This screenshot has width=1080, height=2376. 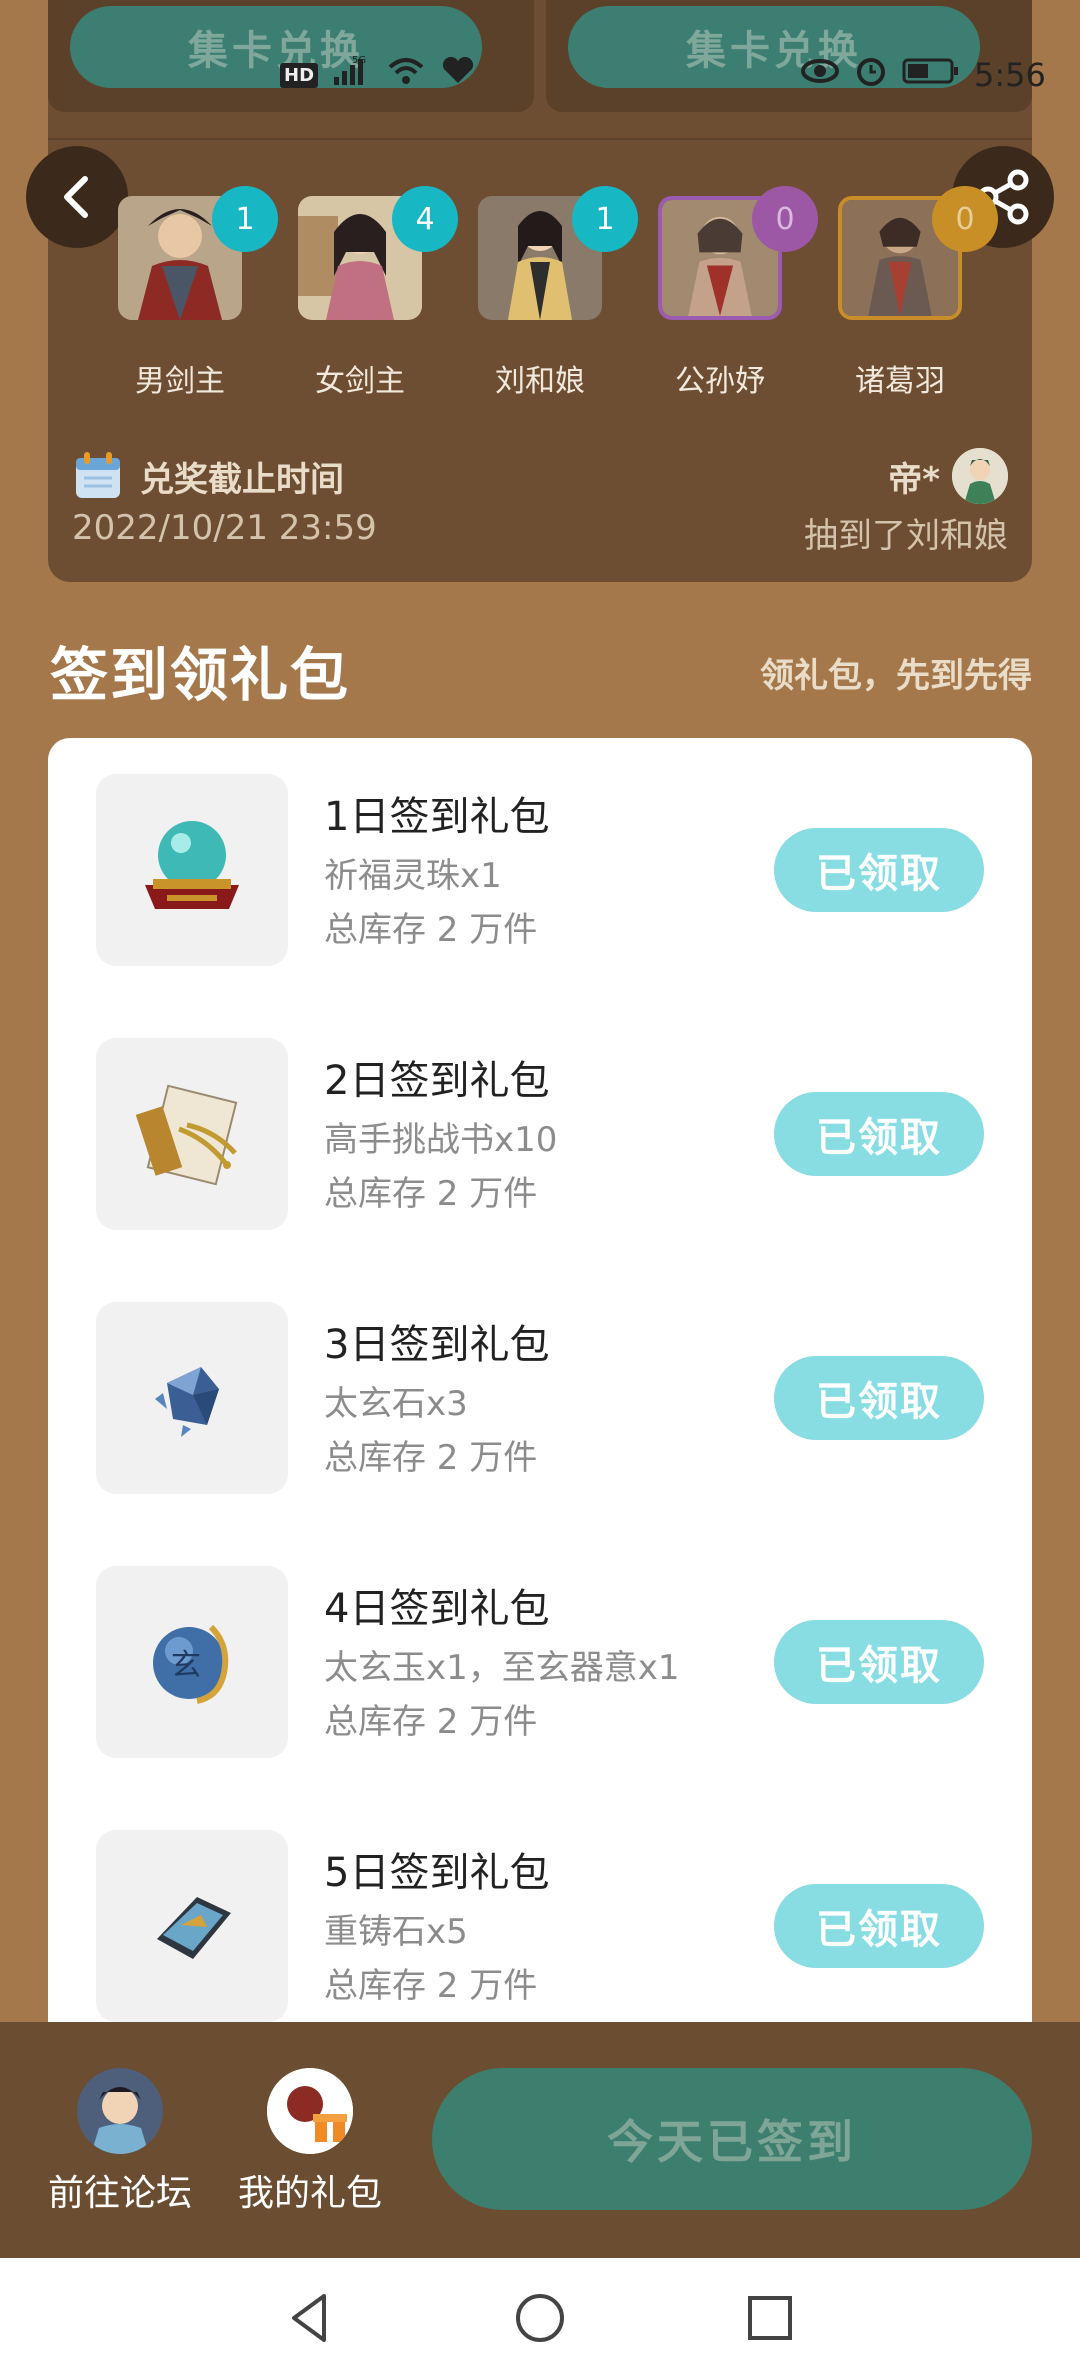 What do you see at coordinates (906, 536) in the screenshot?
I see `winner-message: 抽到了刘和娘` at bounding box center [906, 536].